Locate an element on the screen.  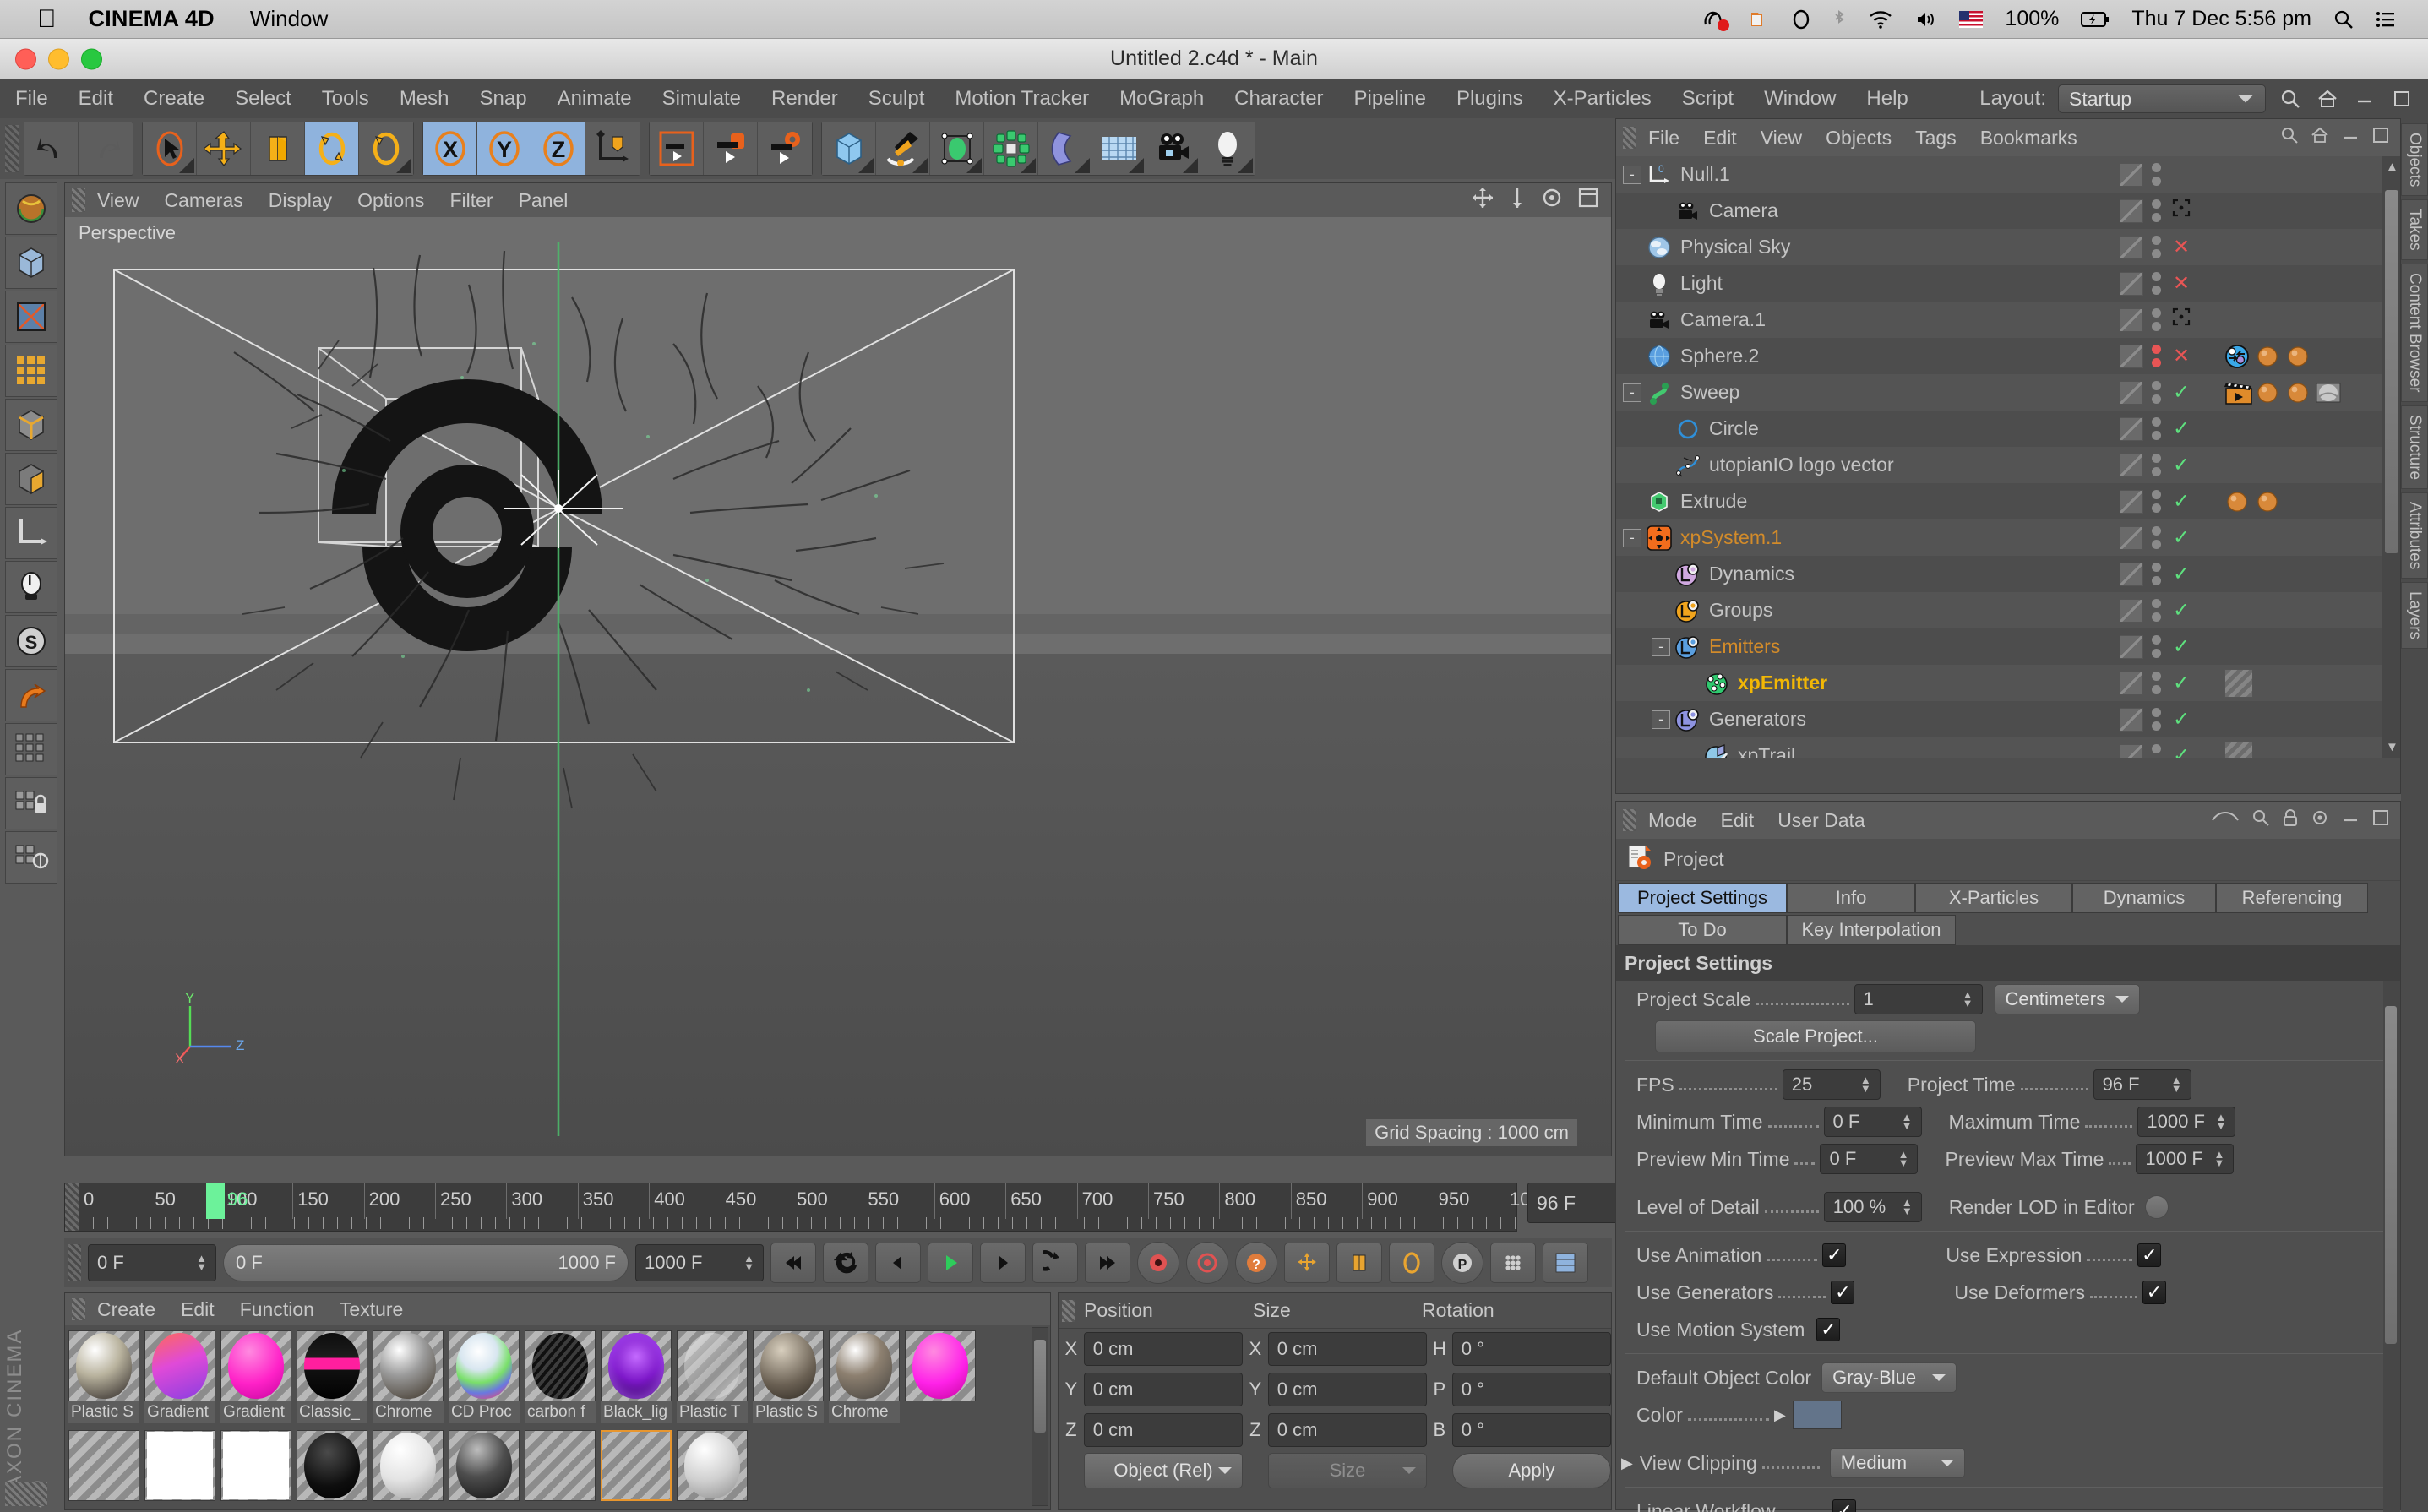
minimize-icon is located at coordinates (2350, 820).